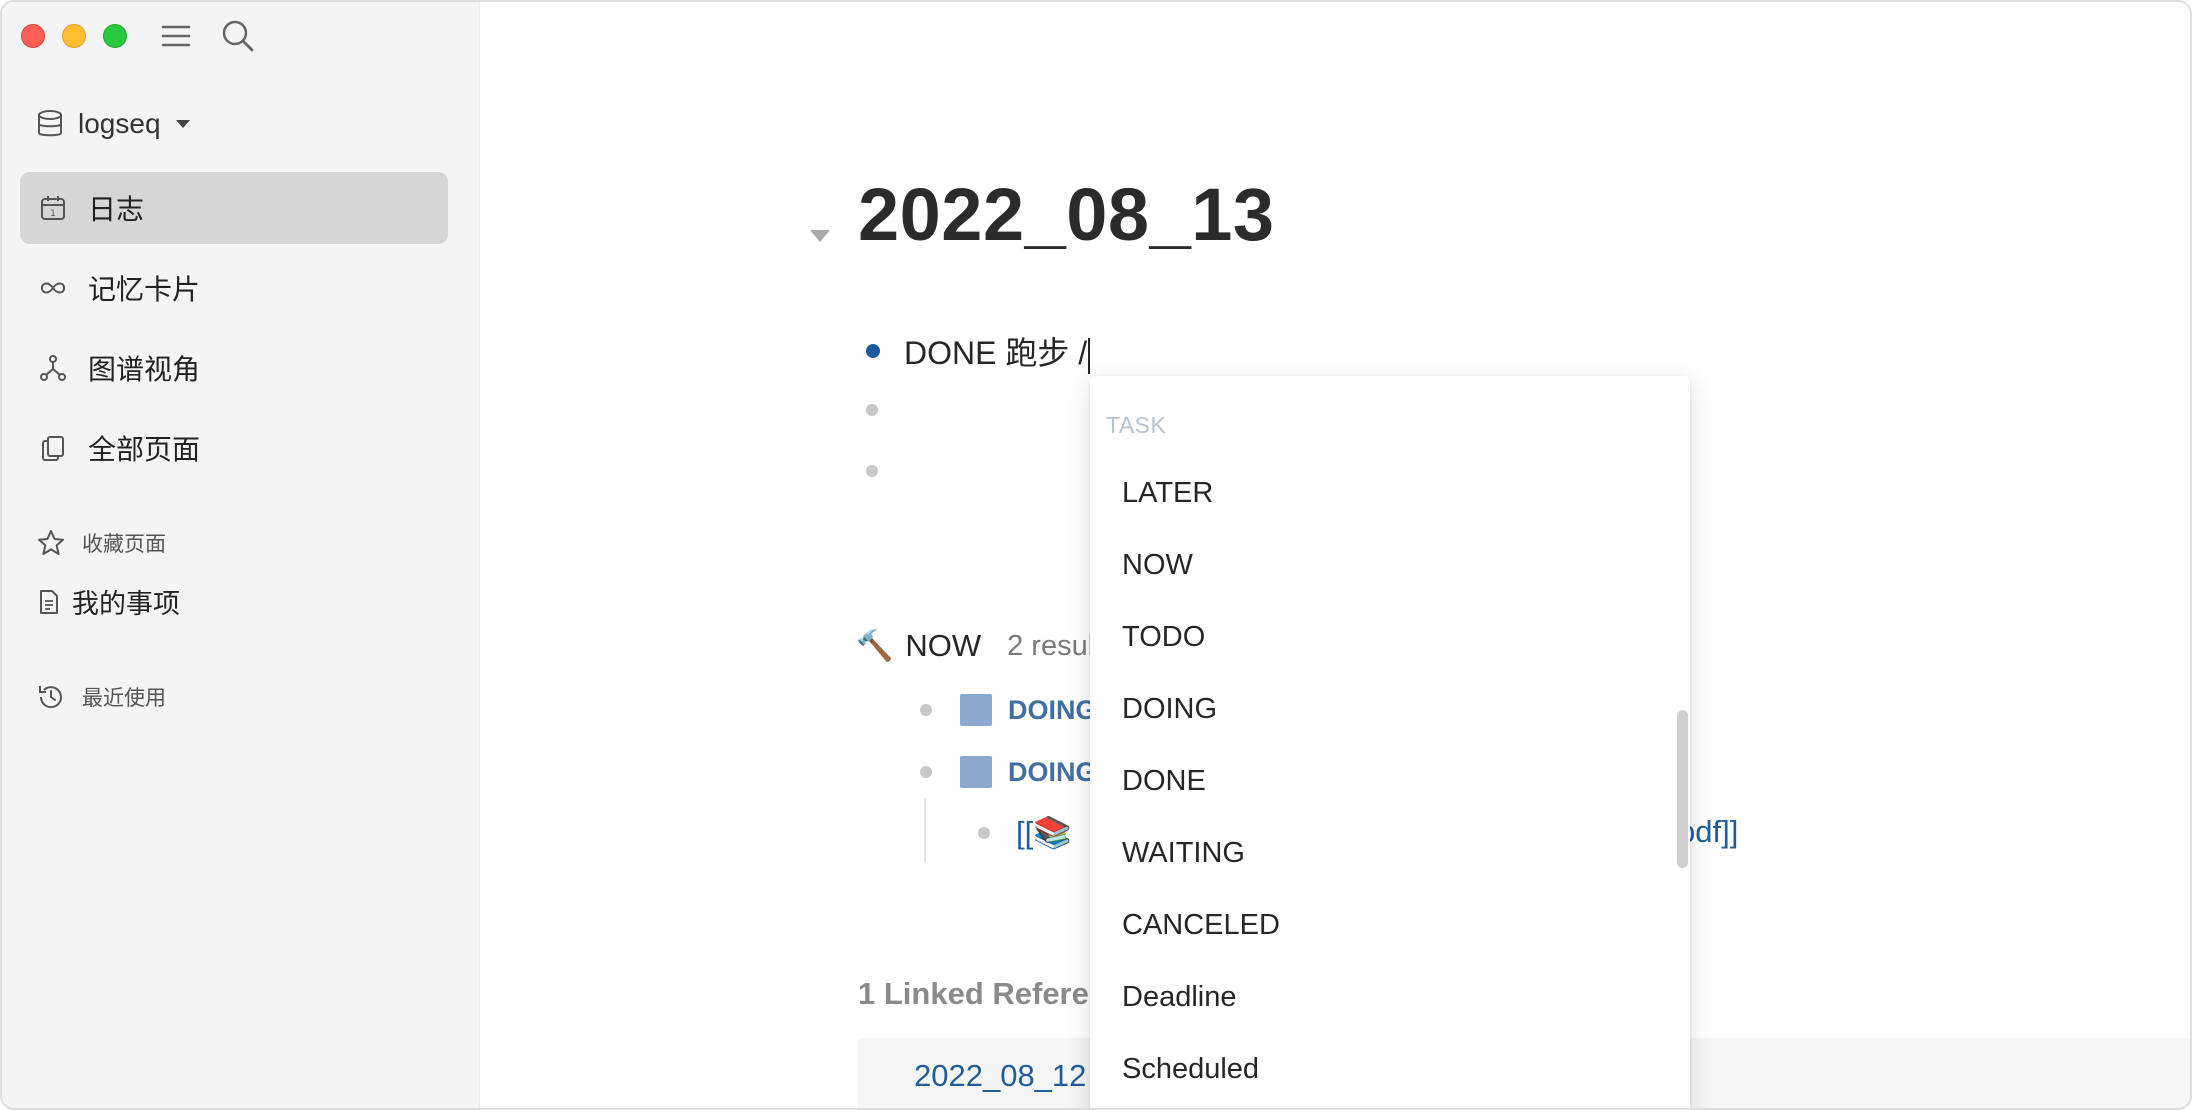 The image size is (2192, 1110). I want to click on block-text: DONE 跑步 /, so click(995, 353).